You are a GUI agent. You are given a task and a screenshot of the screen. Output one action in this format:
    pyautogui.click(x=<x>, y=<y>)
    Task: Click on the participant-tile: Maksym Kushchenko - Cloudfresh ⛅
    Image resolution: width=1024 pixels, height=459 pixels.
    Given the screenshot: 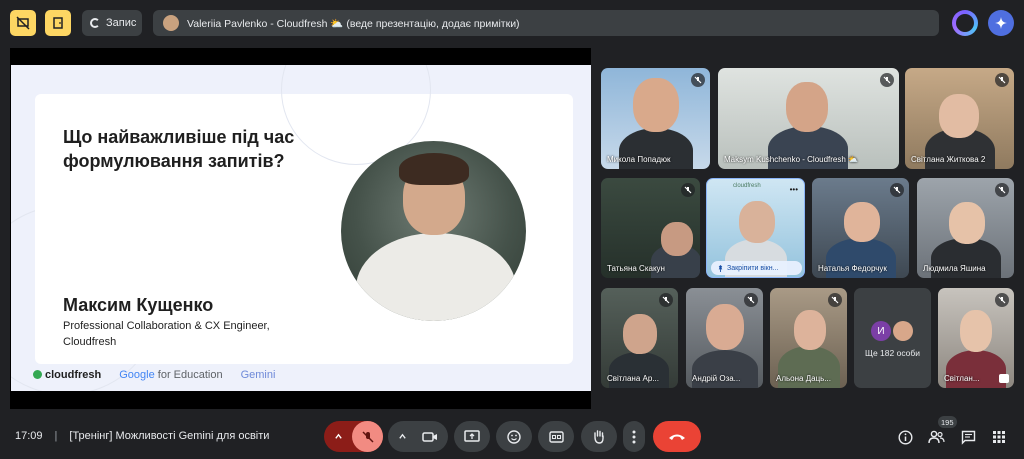 What is the action you would take?
    pyautogui.click(x=808, y=118)
    